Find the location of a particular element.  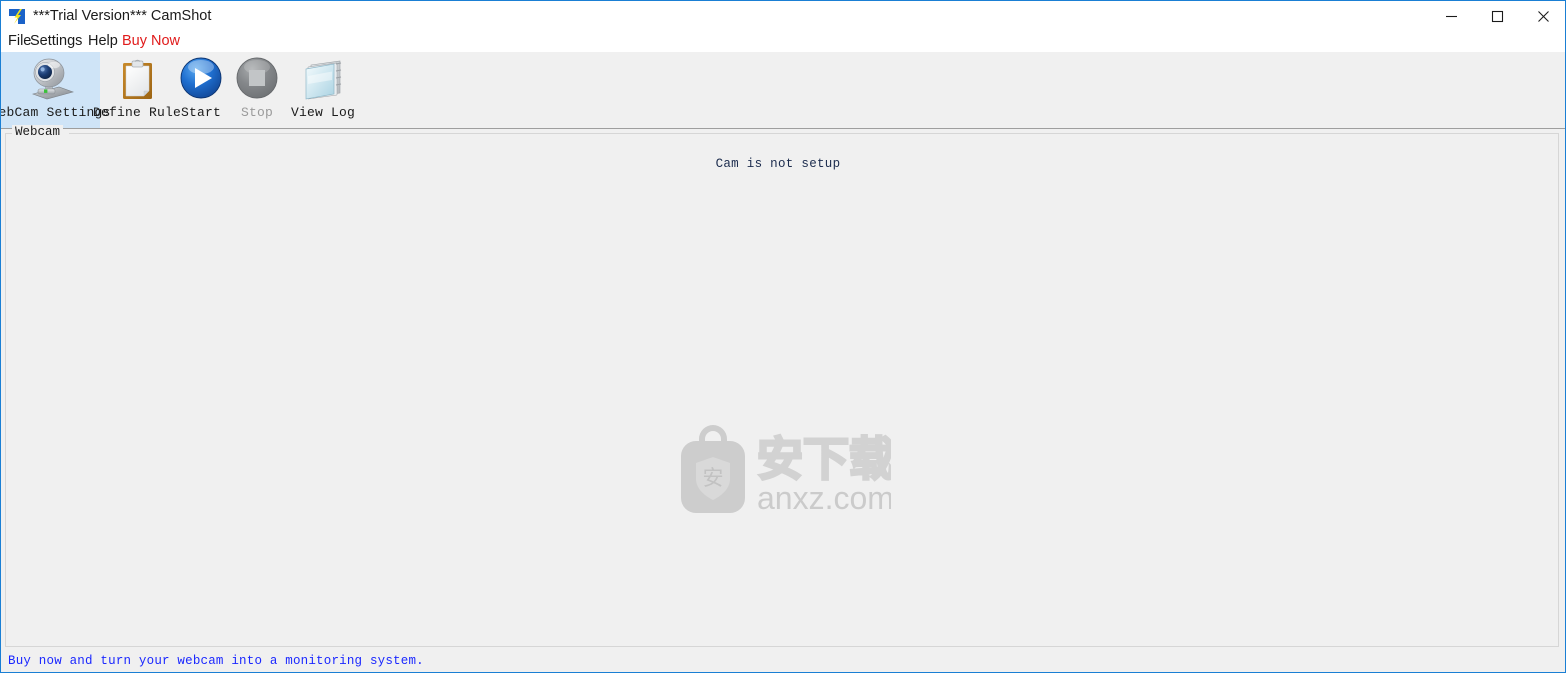

cam-status-text: Cam is not setup is located at coordinates (778, 164).